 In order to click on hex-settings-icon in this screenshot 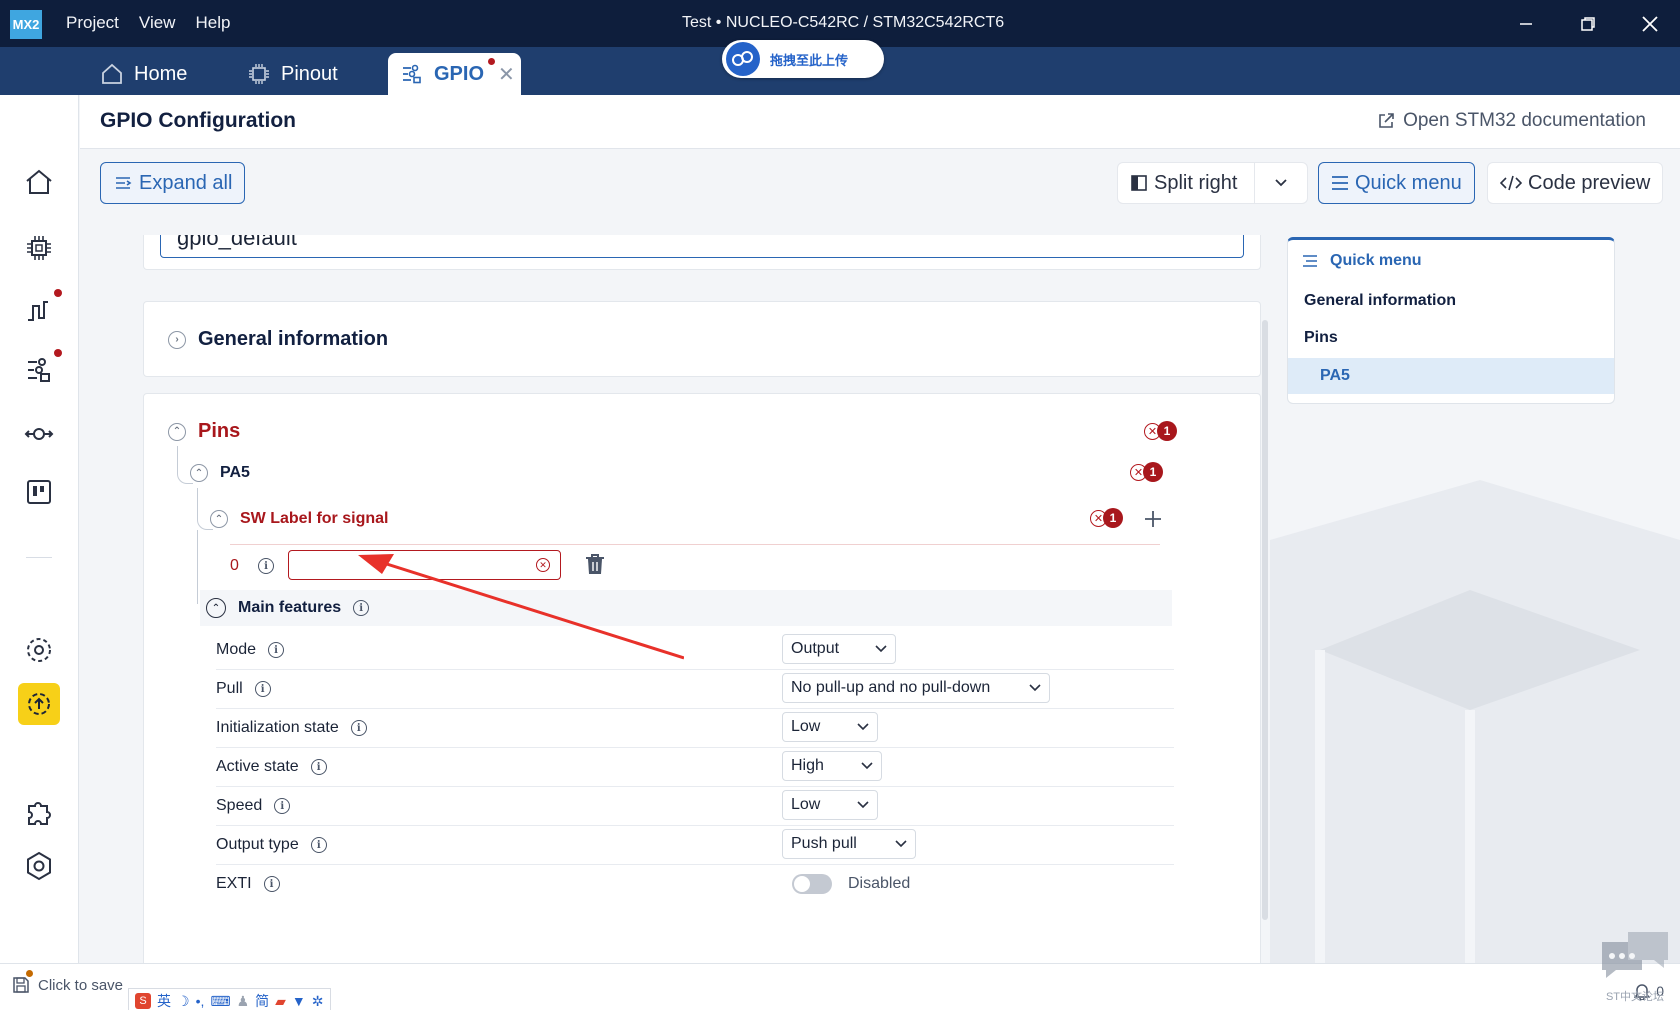, I will do `click(39, 866)`.